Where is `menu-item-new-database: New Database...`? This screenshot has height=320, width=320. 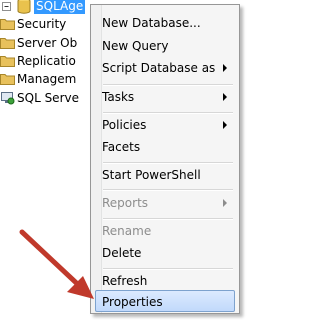 menu-item-new-database: New Database... is located at coordinates (165, 23).